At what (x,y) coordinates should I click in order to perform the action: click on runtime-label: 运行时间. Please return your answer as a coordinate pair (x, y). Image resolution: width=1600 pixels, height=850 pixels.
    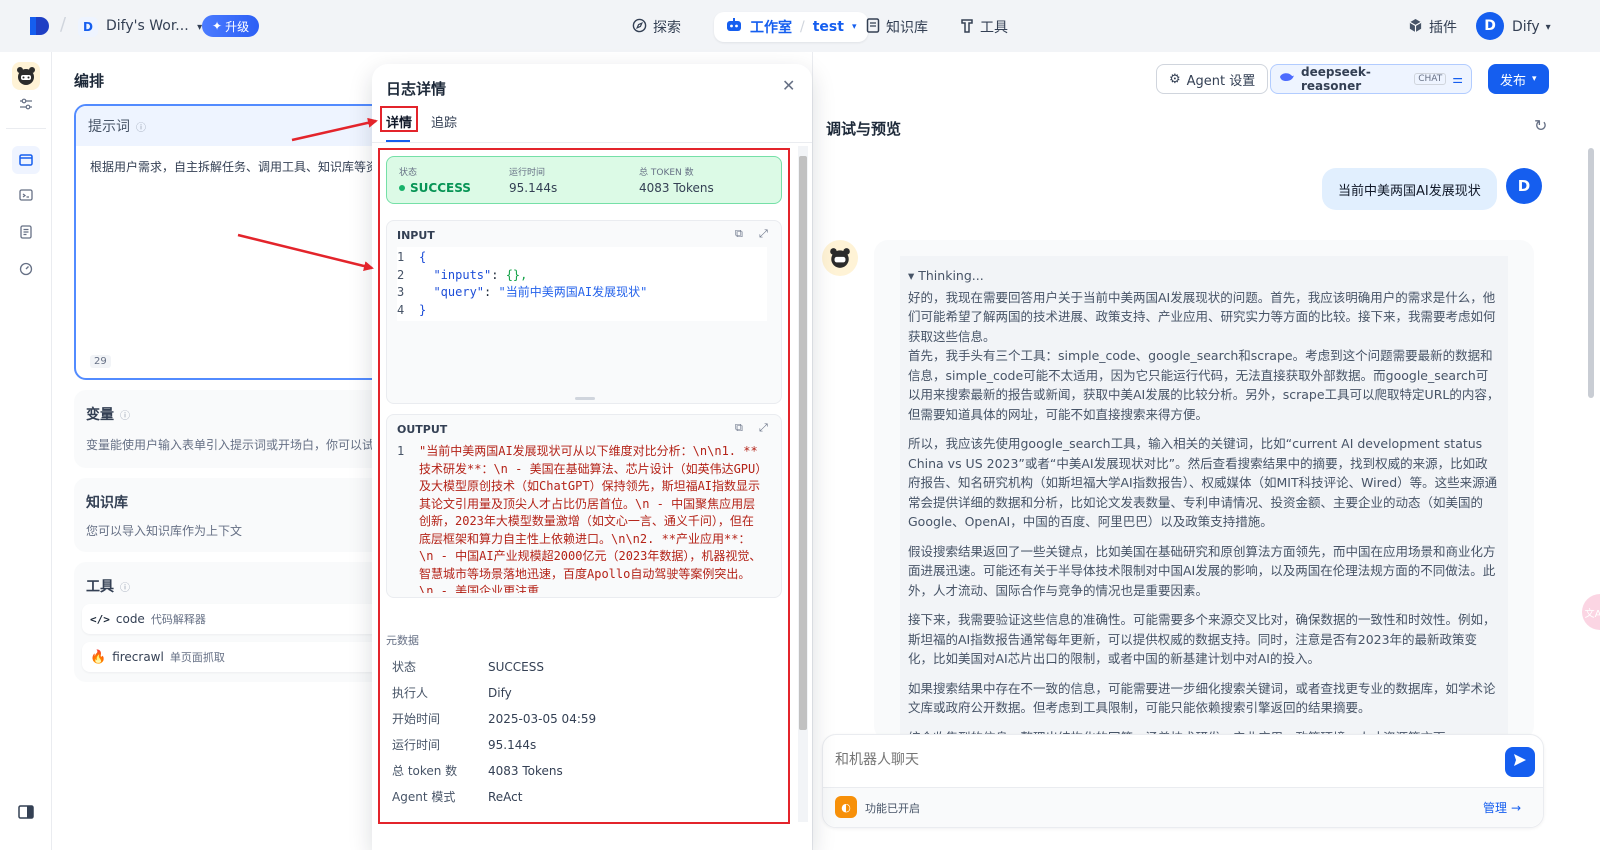
    Looking at the image, I should click on (527, 173).